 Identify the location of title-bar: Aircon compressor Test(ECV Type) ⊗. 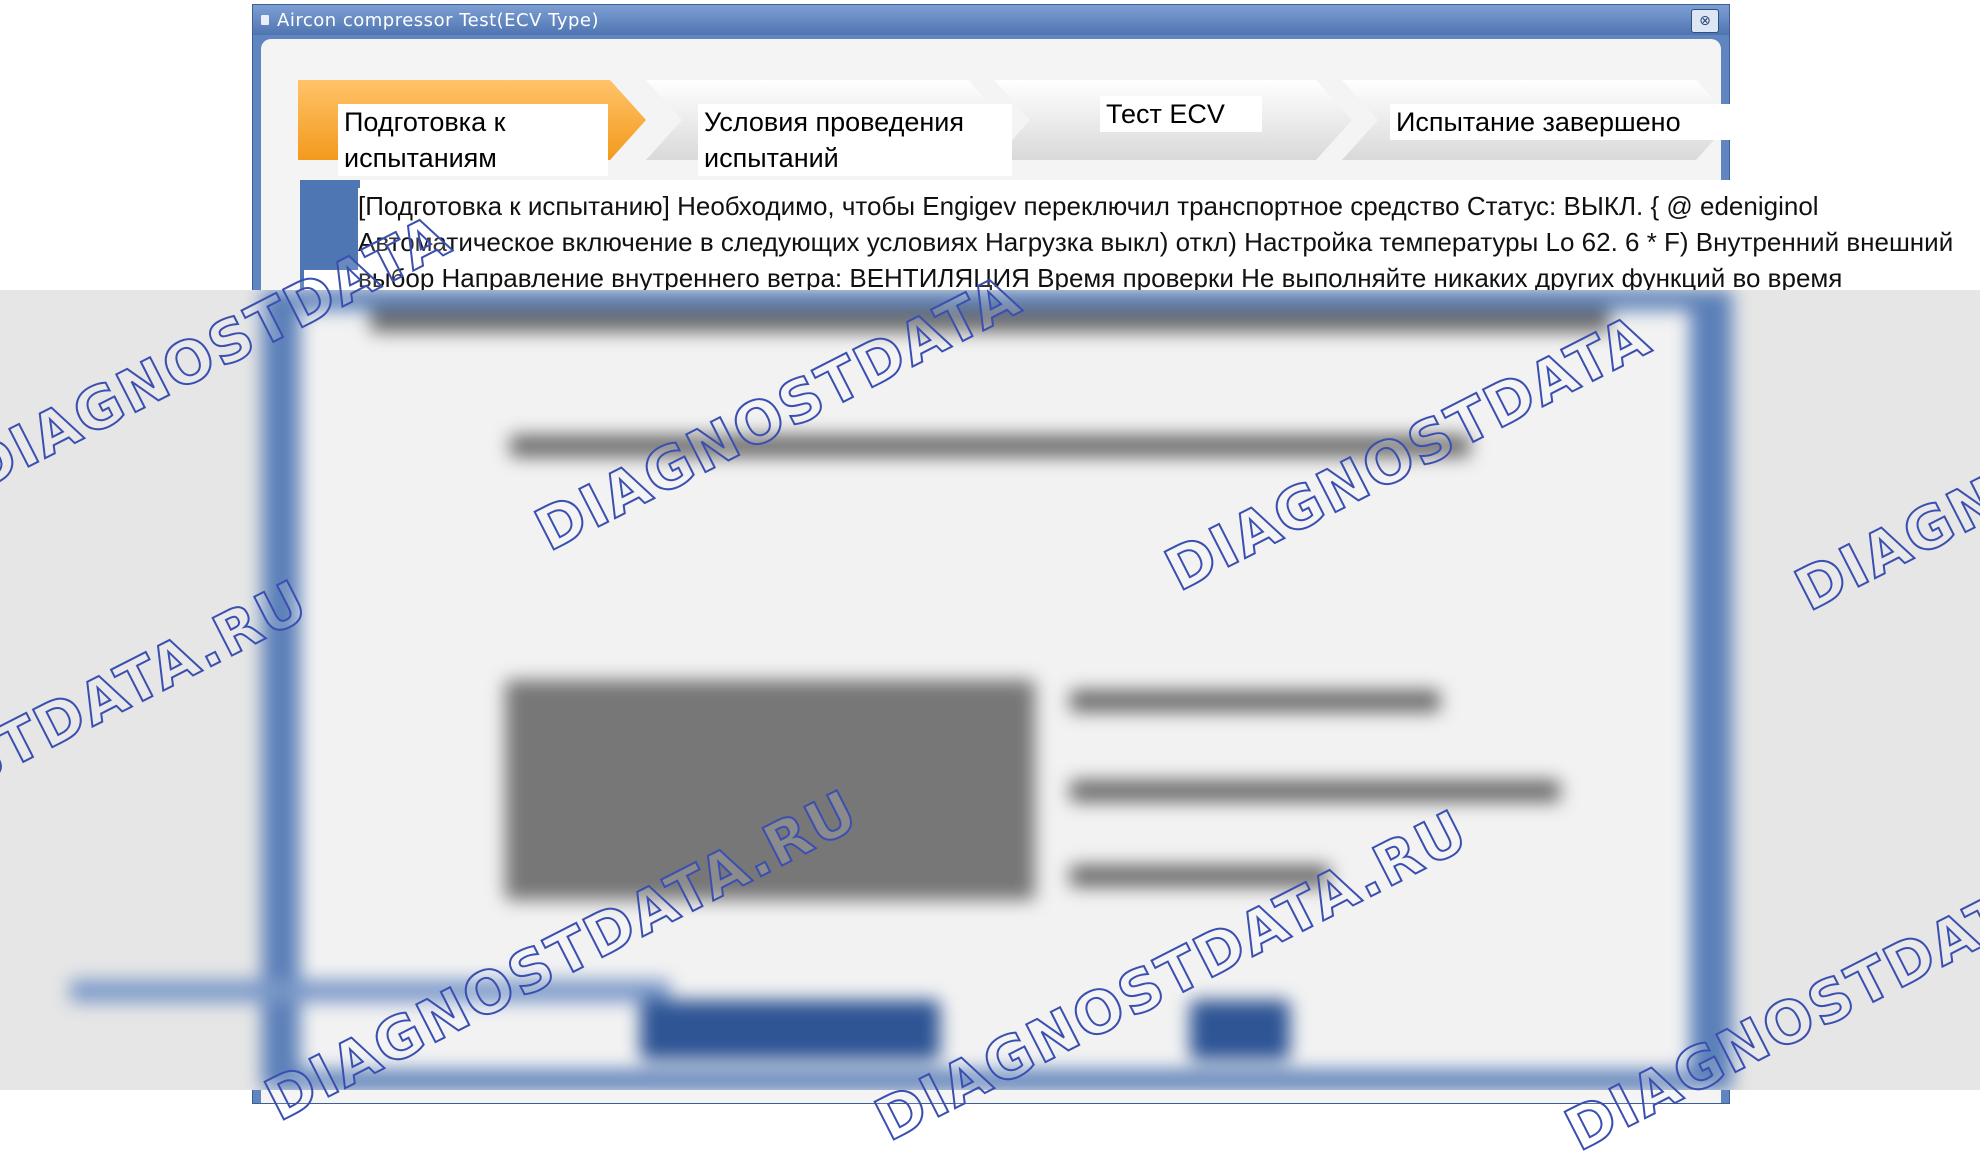
(991, 20).